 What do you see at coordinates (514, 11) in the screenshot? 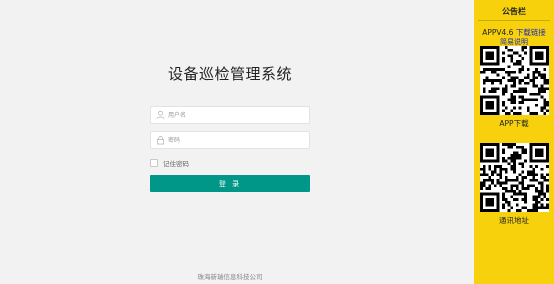
I see `sidebar-heading: 公告栏` at bounding box center [514, 11].